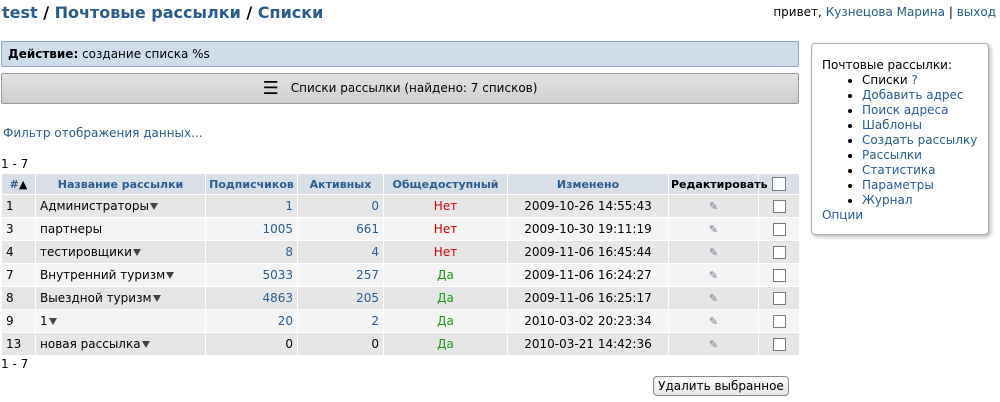  Describe the element at coordinates (588, 206) in the screenshot. I see `row-modified: 2009-10-26 14:55:43` at that location.